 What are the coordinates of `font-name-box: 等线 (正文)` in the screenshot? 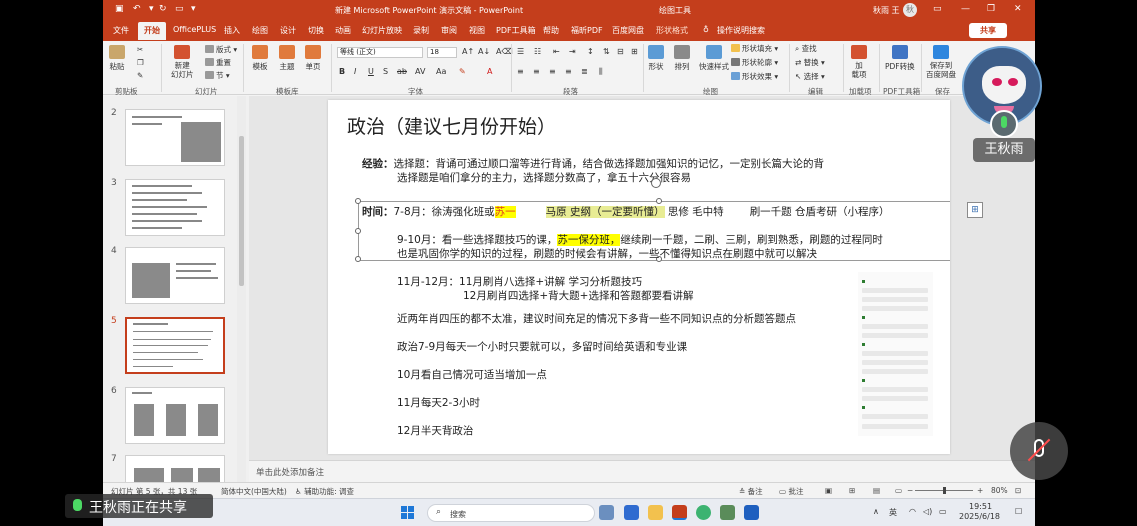 It's located at (380, 52).